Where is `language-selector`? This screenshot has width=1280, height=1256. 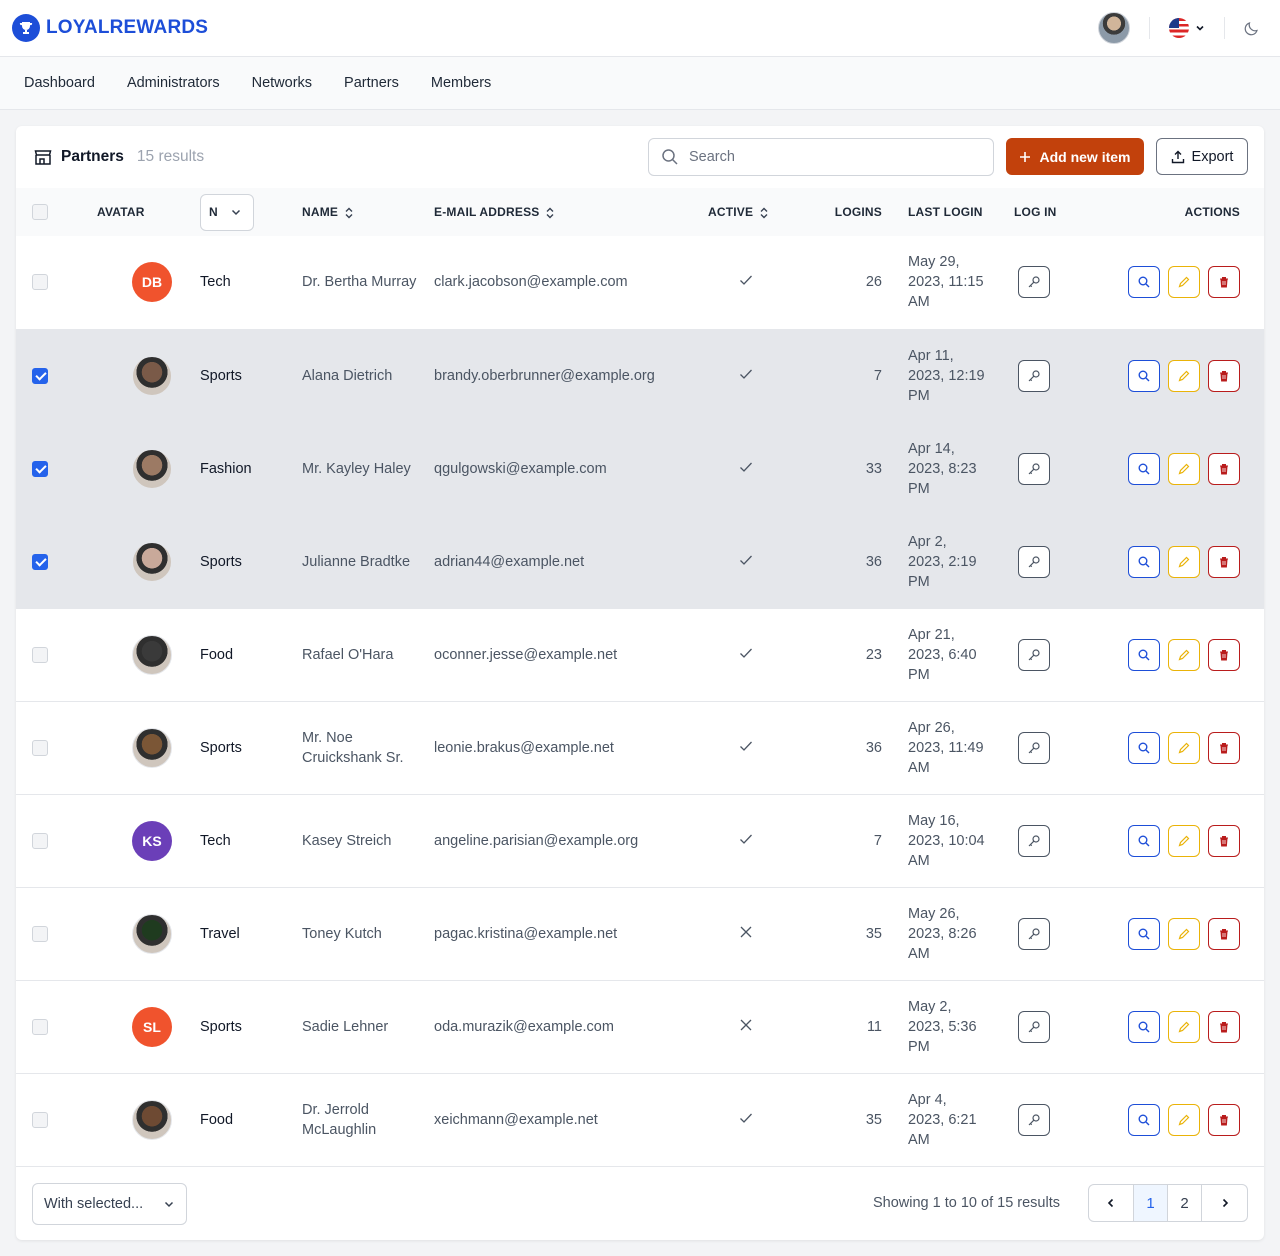 language-selector is located at coordinates (1187, 28).